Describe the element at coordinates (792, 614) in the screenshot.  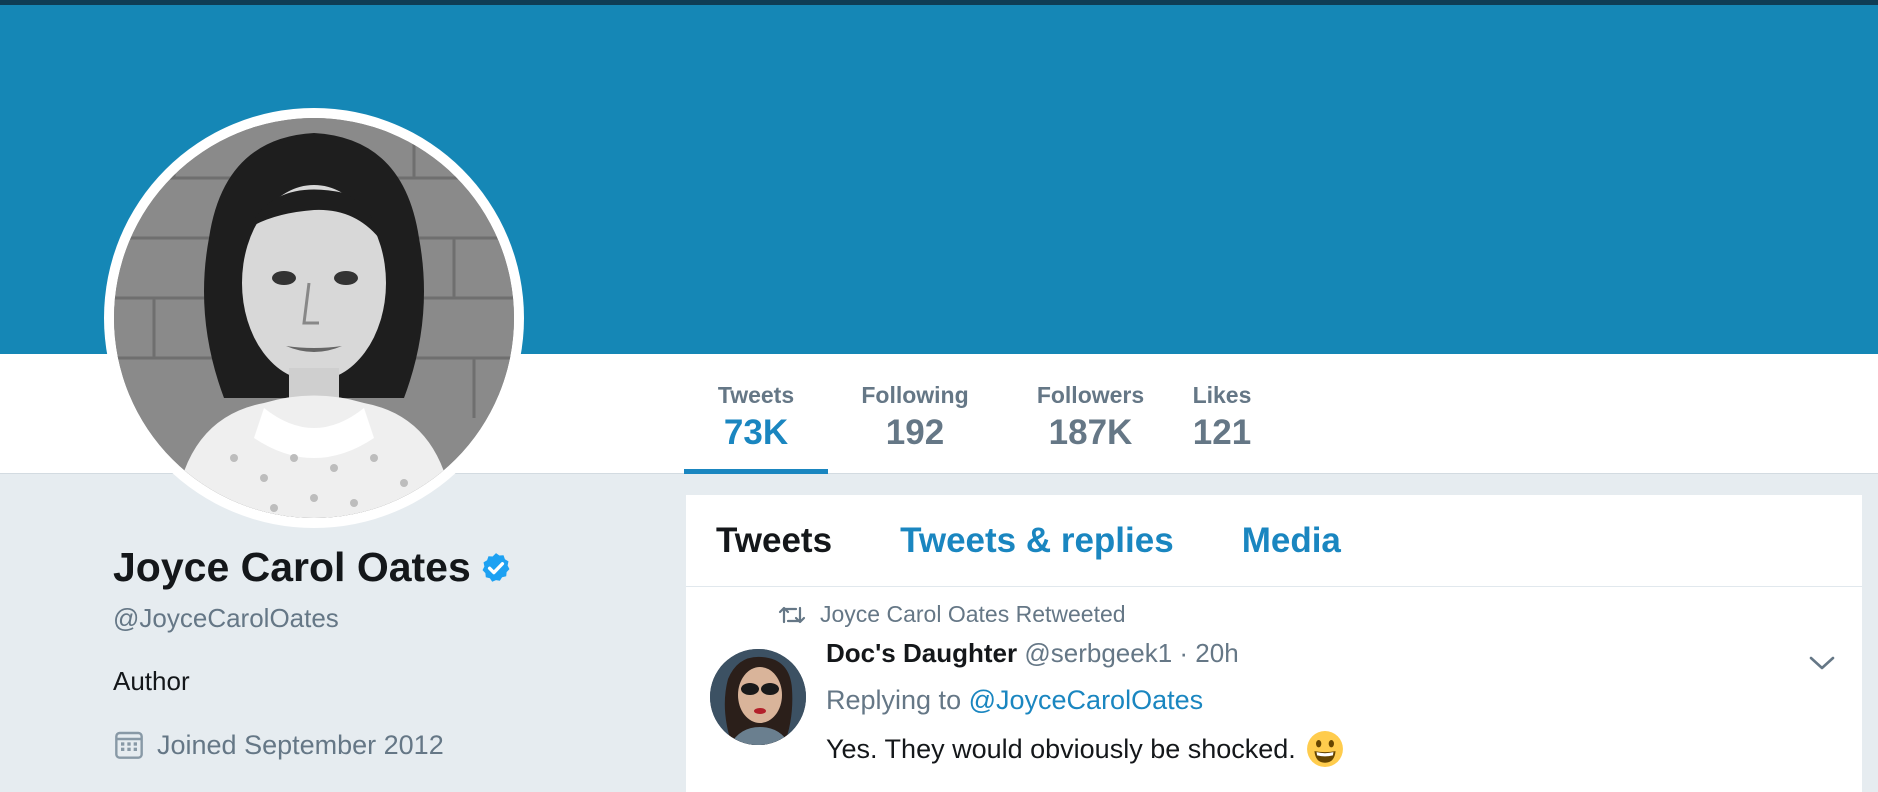
I see `retweet-icon` at that location.